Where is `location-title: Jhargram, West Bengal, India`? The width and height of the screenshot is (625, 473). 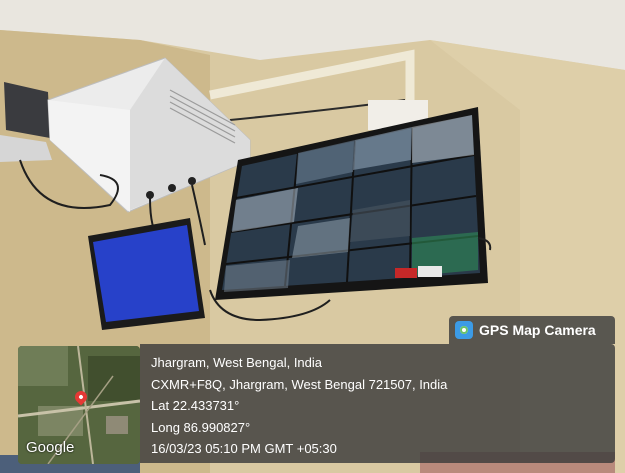 location-title: Jhargram, West Bengal, India is located at coordinates (237, 362).